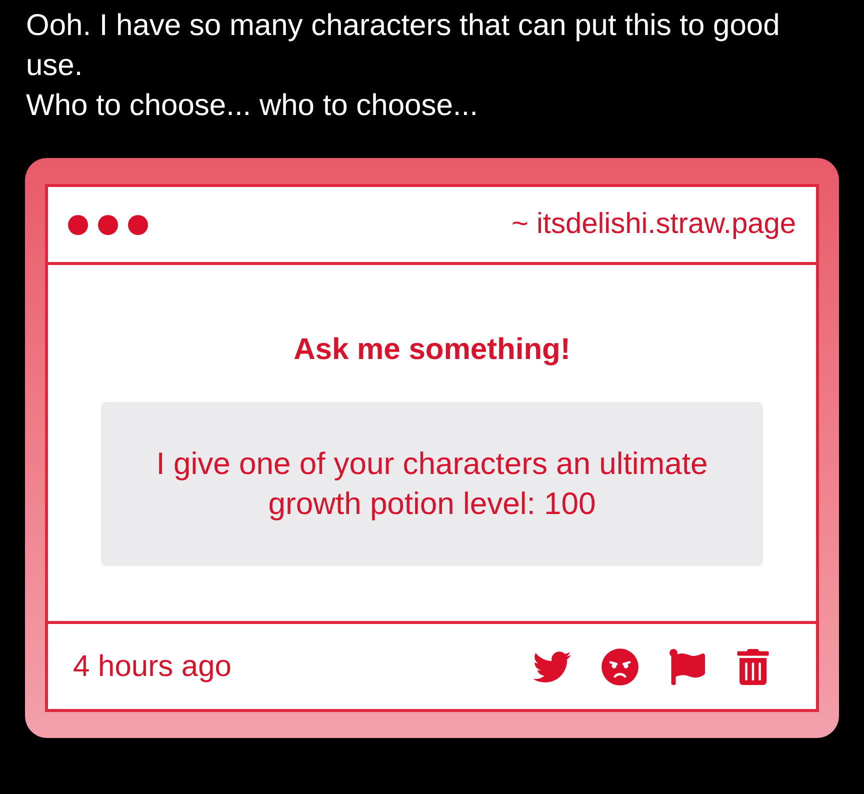  I want to click on angry-face-icon, so click(620, 667).